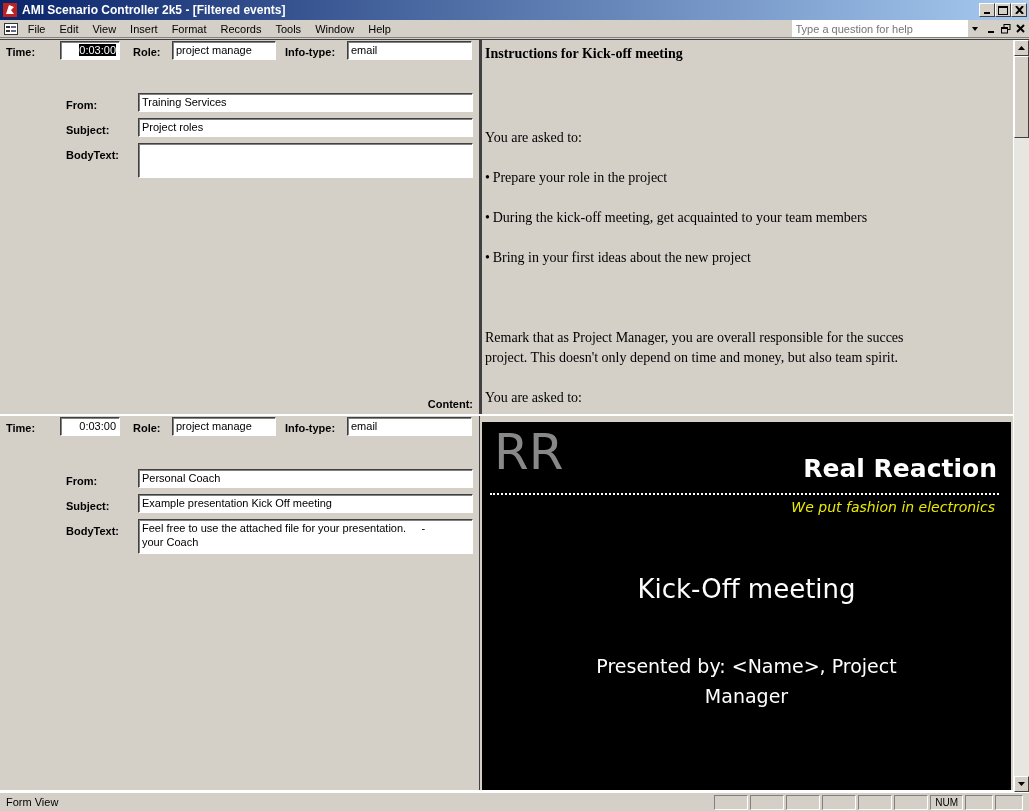  I want to click on subject-field: Example presentation Kick Off meeting, so click(305, 503).